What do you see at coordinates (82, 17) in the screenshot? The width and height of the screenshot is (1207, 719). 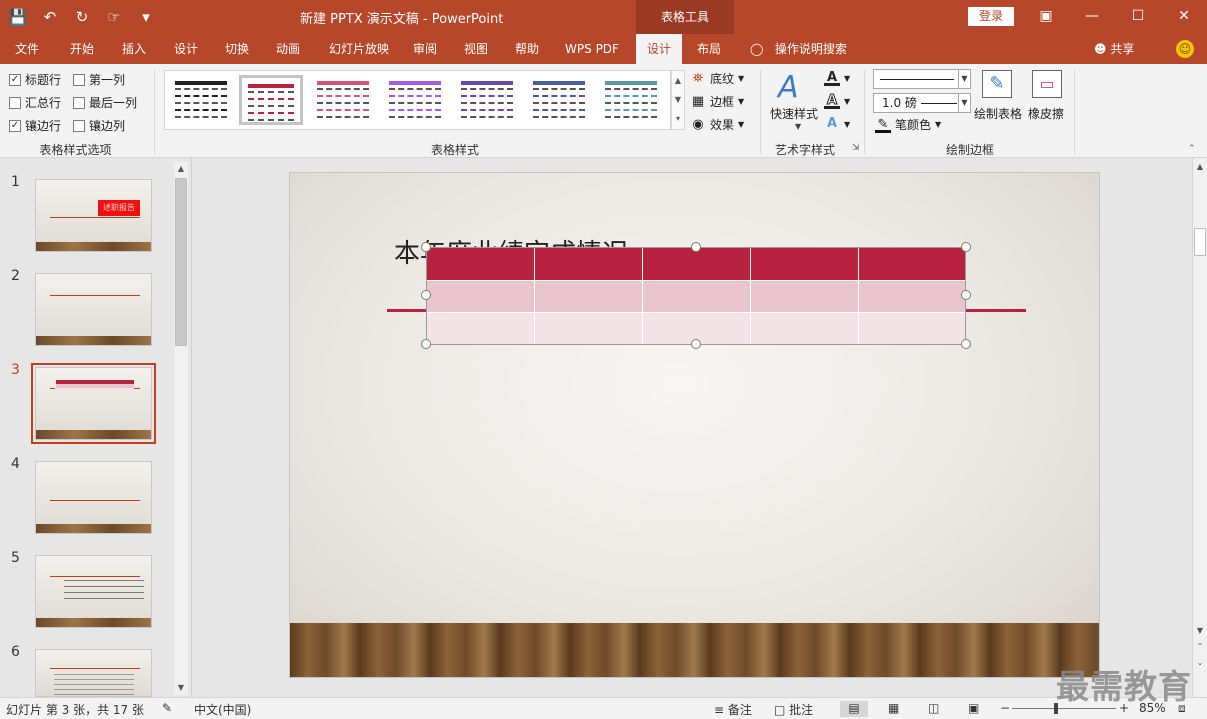 I see `redo-icon: ↻` at bounding box center [82, 17].